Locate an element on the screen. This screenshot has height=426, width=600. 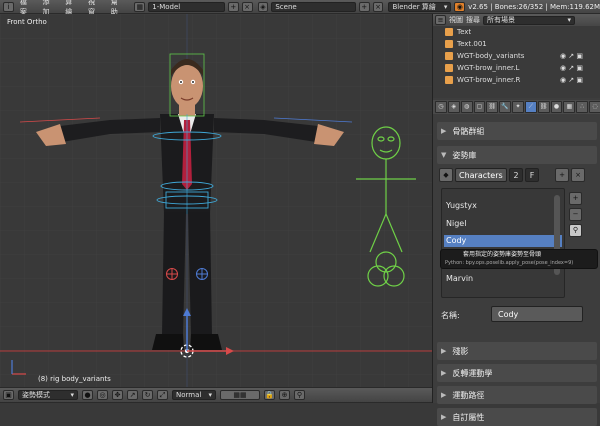
scene-field: Scene is located at coordinates (313, 6).